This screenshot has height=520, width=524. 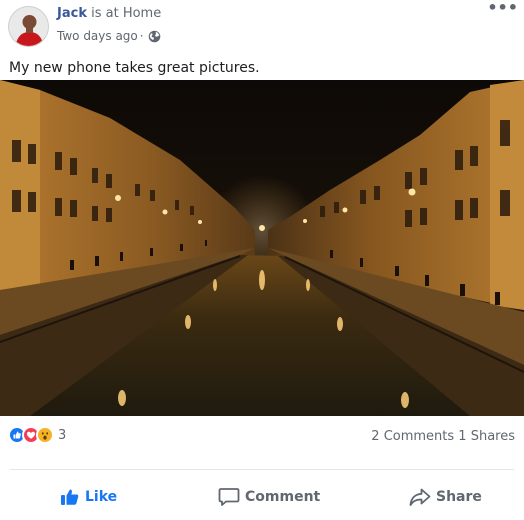 I want to click on author-name: Jack, so click(x=72, y=13).